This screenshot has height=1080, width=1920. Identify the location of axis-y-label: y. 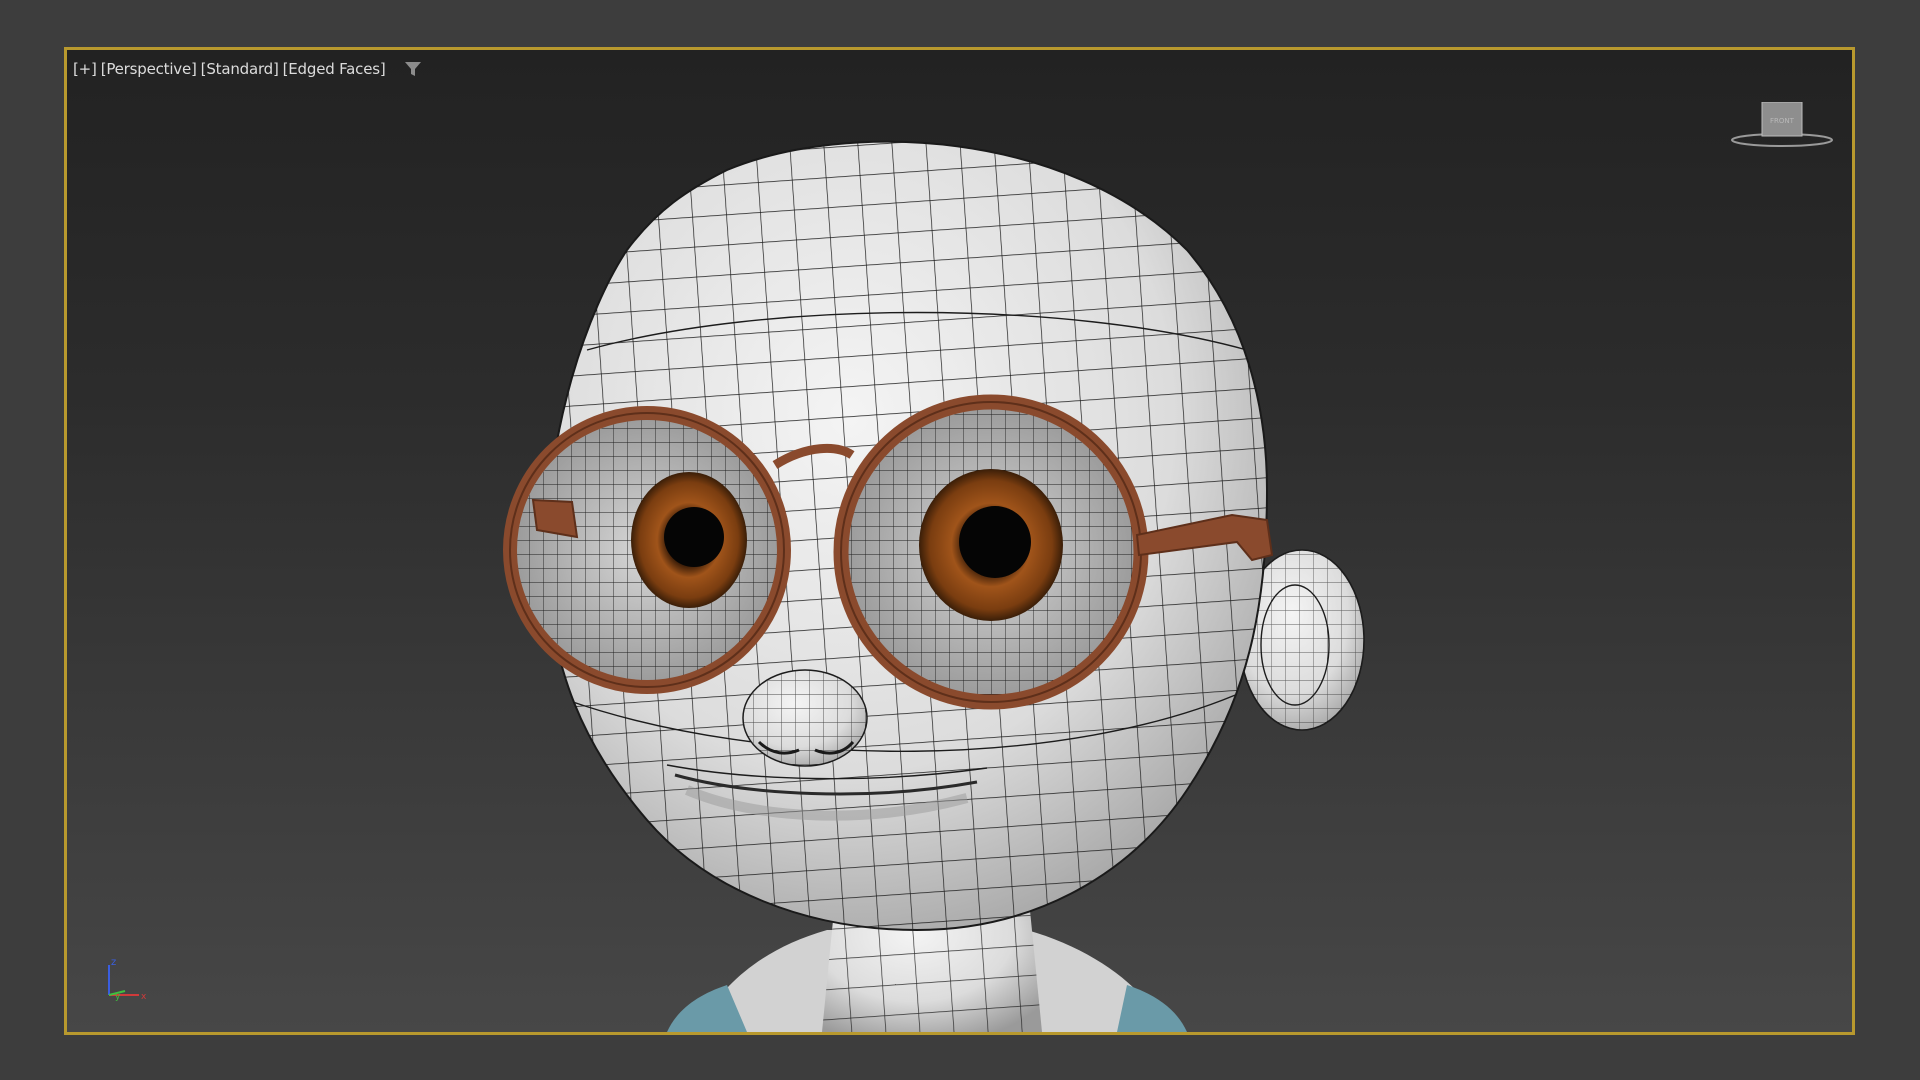
(118, 997).